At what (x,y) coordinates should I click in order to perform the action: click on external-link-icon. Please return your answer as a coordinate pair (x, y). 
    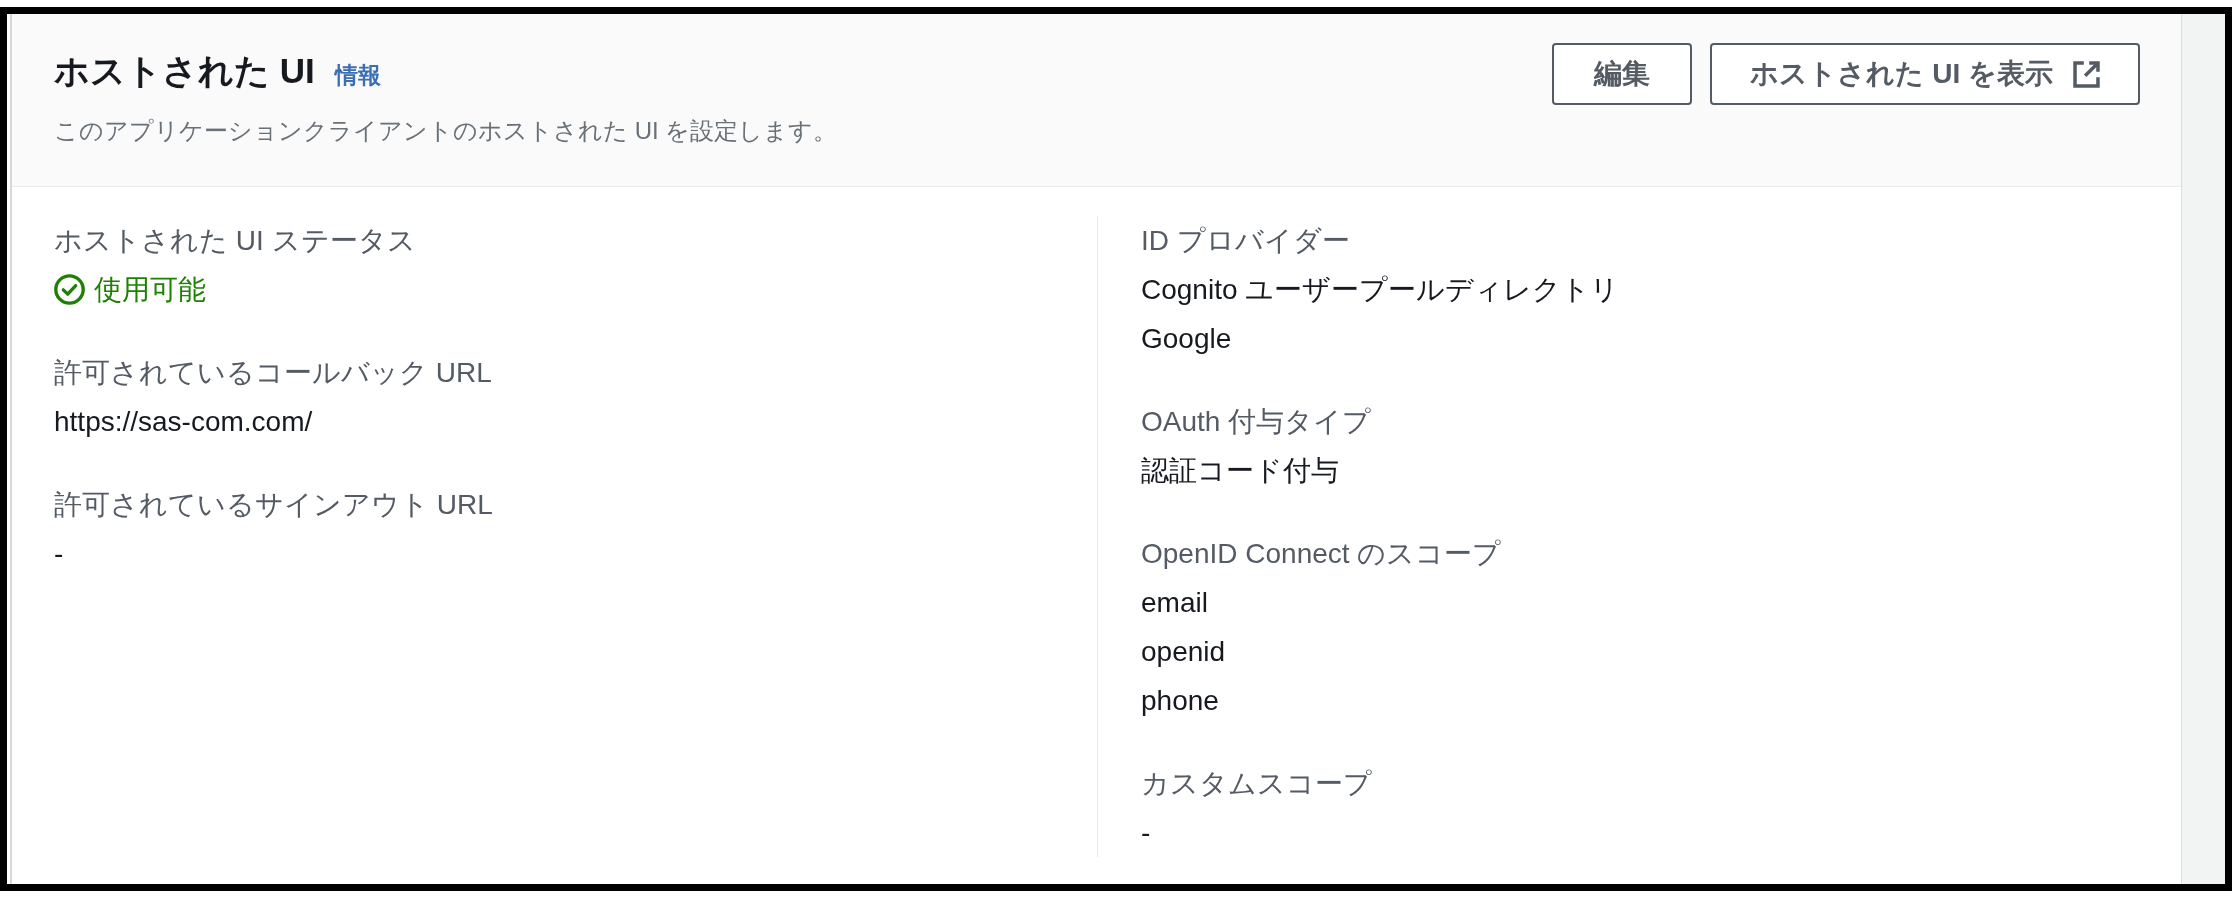
    Looking at the image, I should click on (2086, 74).